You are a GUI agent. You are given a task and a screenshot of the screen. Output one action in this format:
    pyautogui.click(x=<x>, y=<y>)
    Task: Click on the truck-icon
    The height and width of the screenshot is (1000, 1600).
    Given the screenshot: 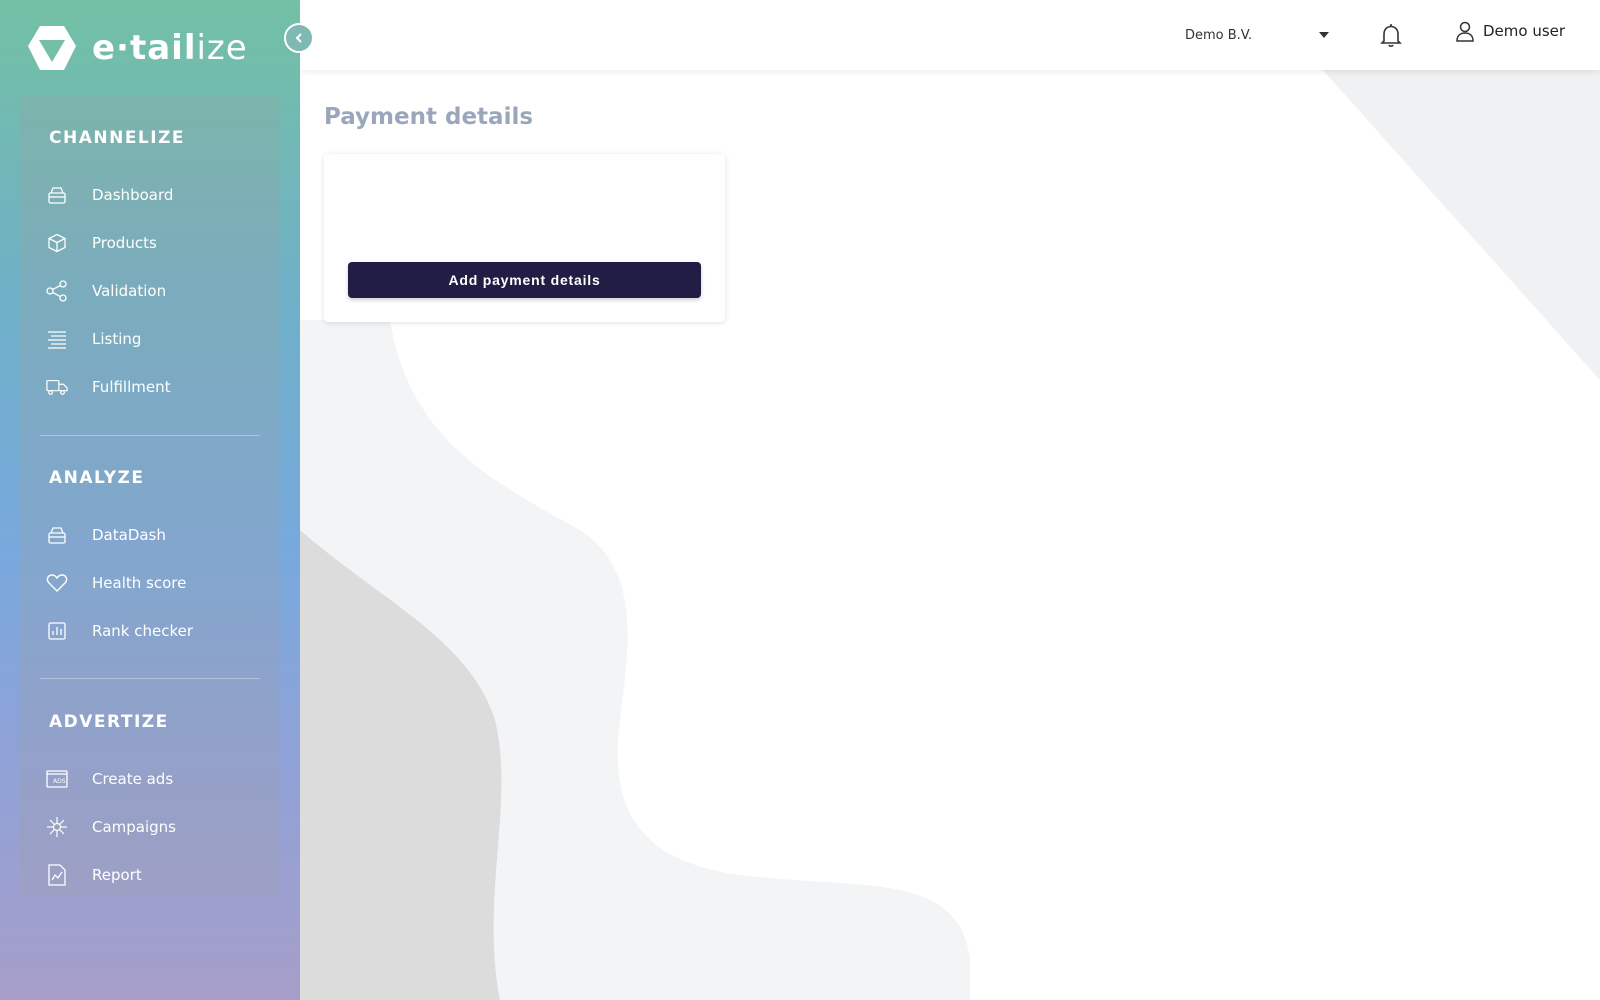 What is the action you would take?
    pyautogui.click(x=57, y=387)
    